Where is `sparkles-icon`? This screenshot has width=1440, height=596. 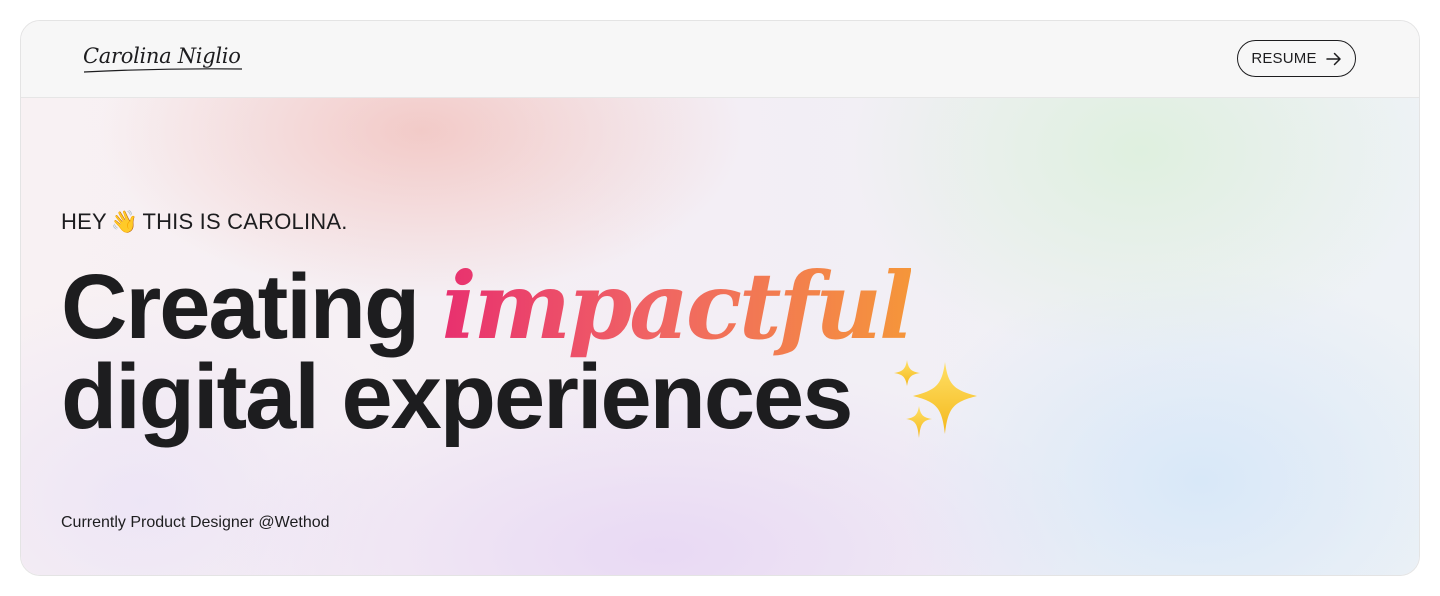
sparkles-icon is located at coordinates (936, 406).